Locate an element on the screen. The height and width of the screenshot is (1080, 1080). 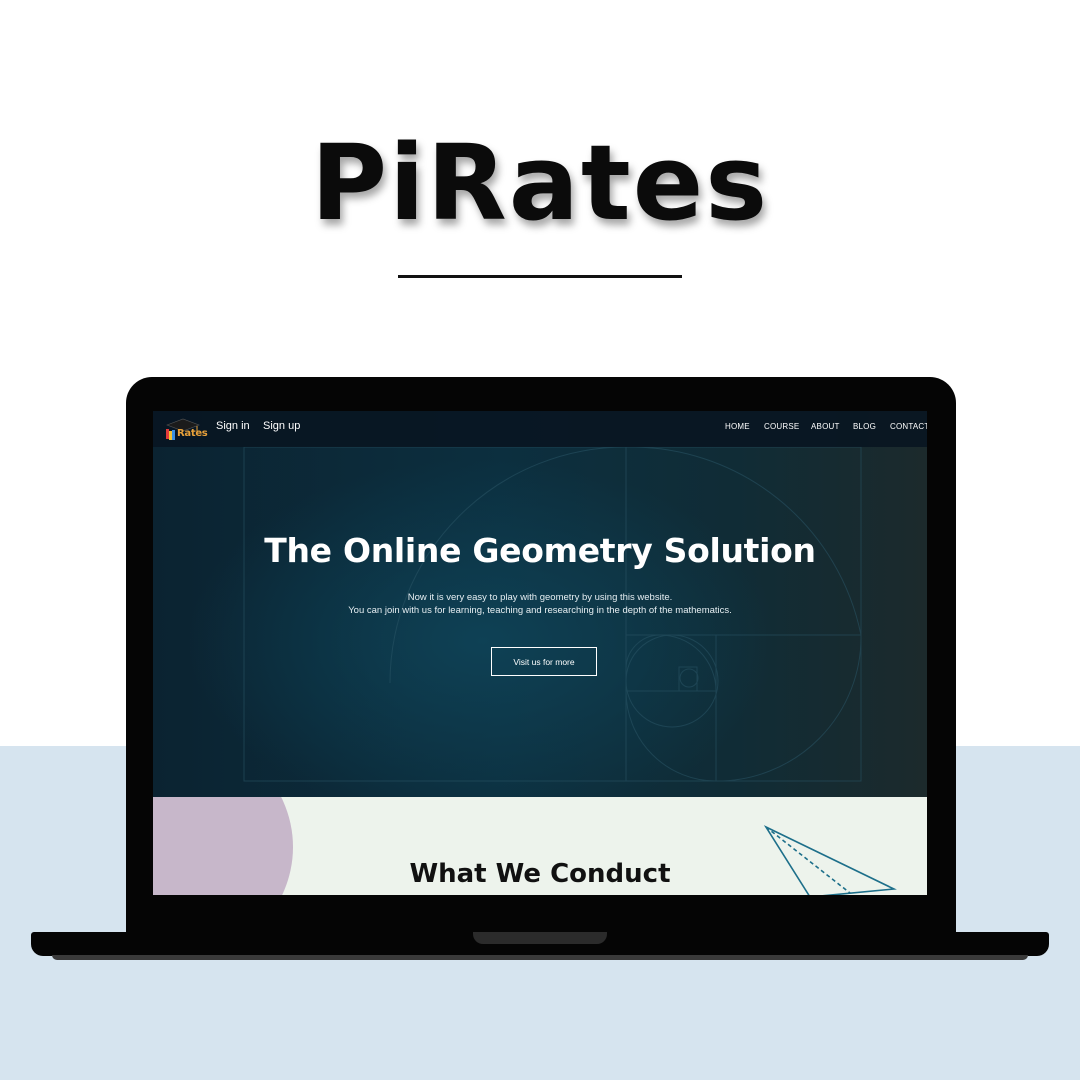
nav-course: COURSE is located at coordinates (781, 426).